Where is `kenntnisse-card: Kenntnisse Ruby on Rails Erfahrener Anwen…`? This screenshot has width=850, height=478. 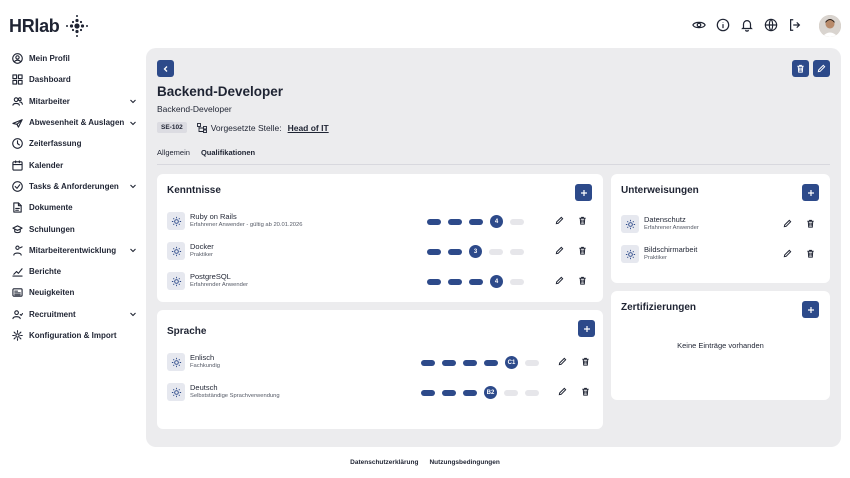 kenntnisse-card: Kenntnisse Ruby on Rails Erfahrener Anwen… is located at coordinates (380, 238).